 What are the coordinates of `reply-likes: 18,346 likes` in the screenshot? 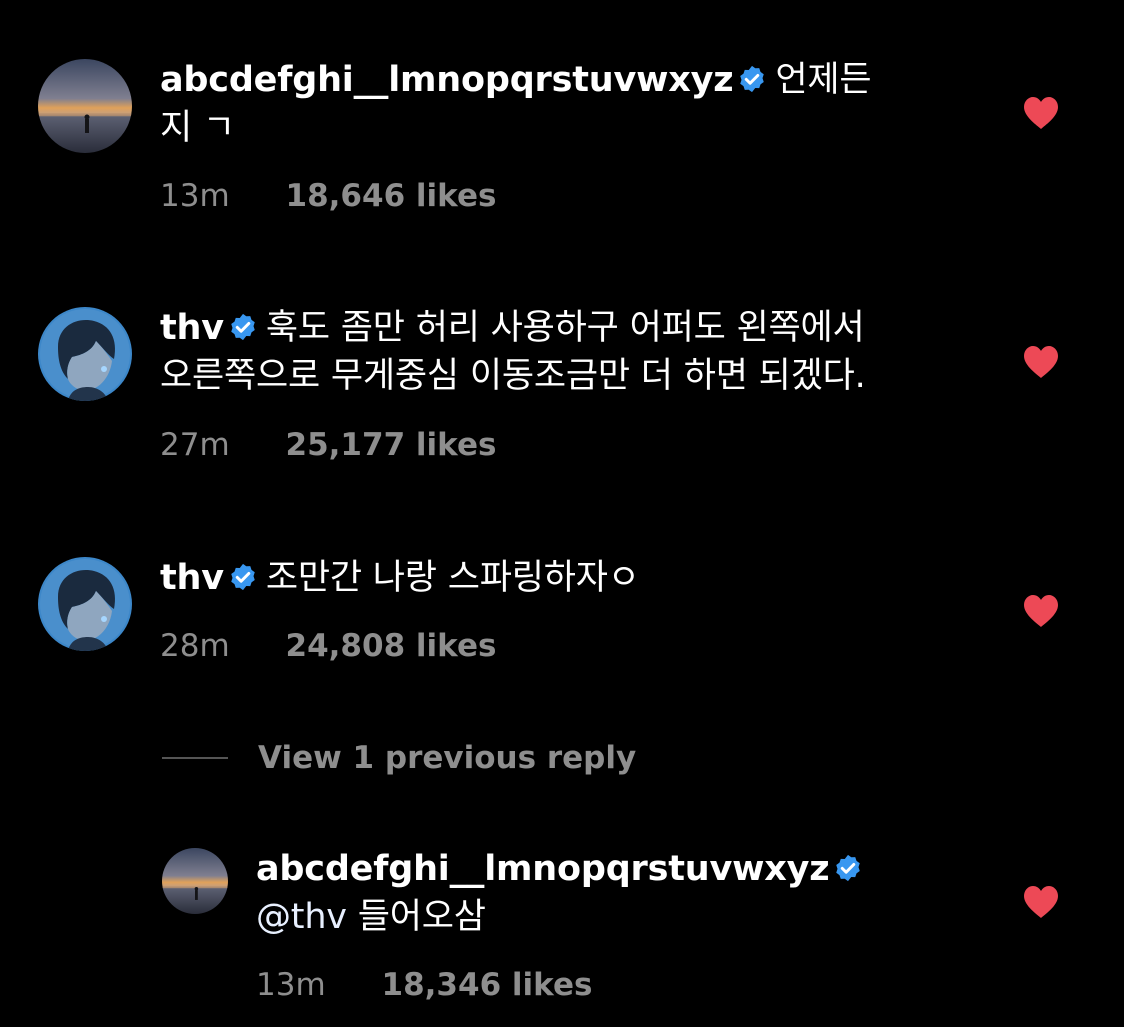 It's located at (487, 985).